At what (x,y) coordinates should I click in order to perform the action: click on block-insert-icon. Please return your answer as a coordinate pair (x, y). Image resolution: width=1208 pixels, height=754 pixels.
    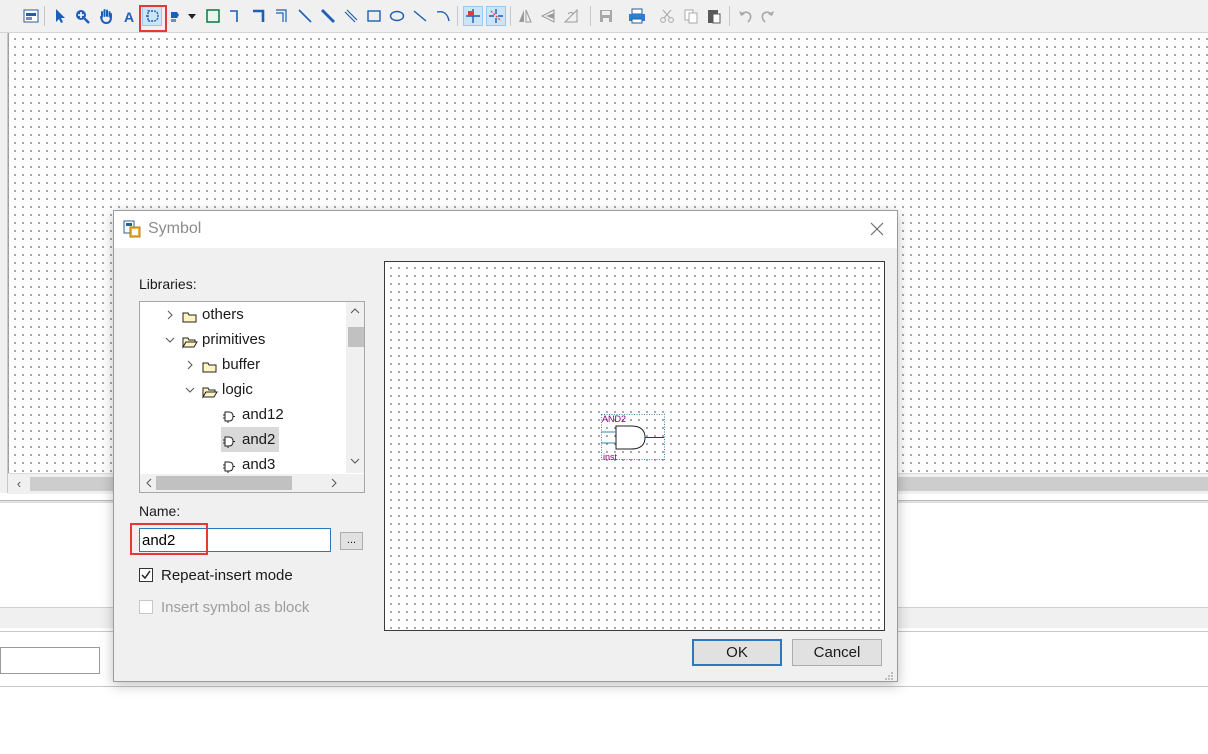
    Looking at the image, I should click on (31, 16).